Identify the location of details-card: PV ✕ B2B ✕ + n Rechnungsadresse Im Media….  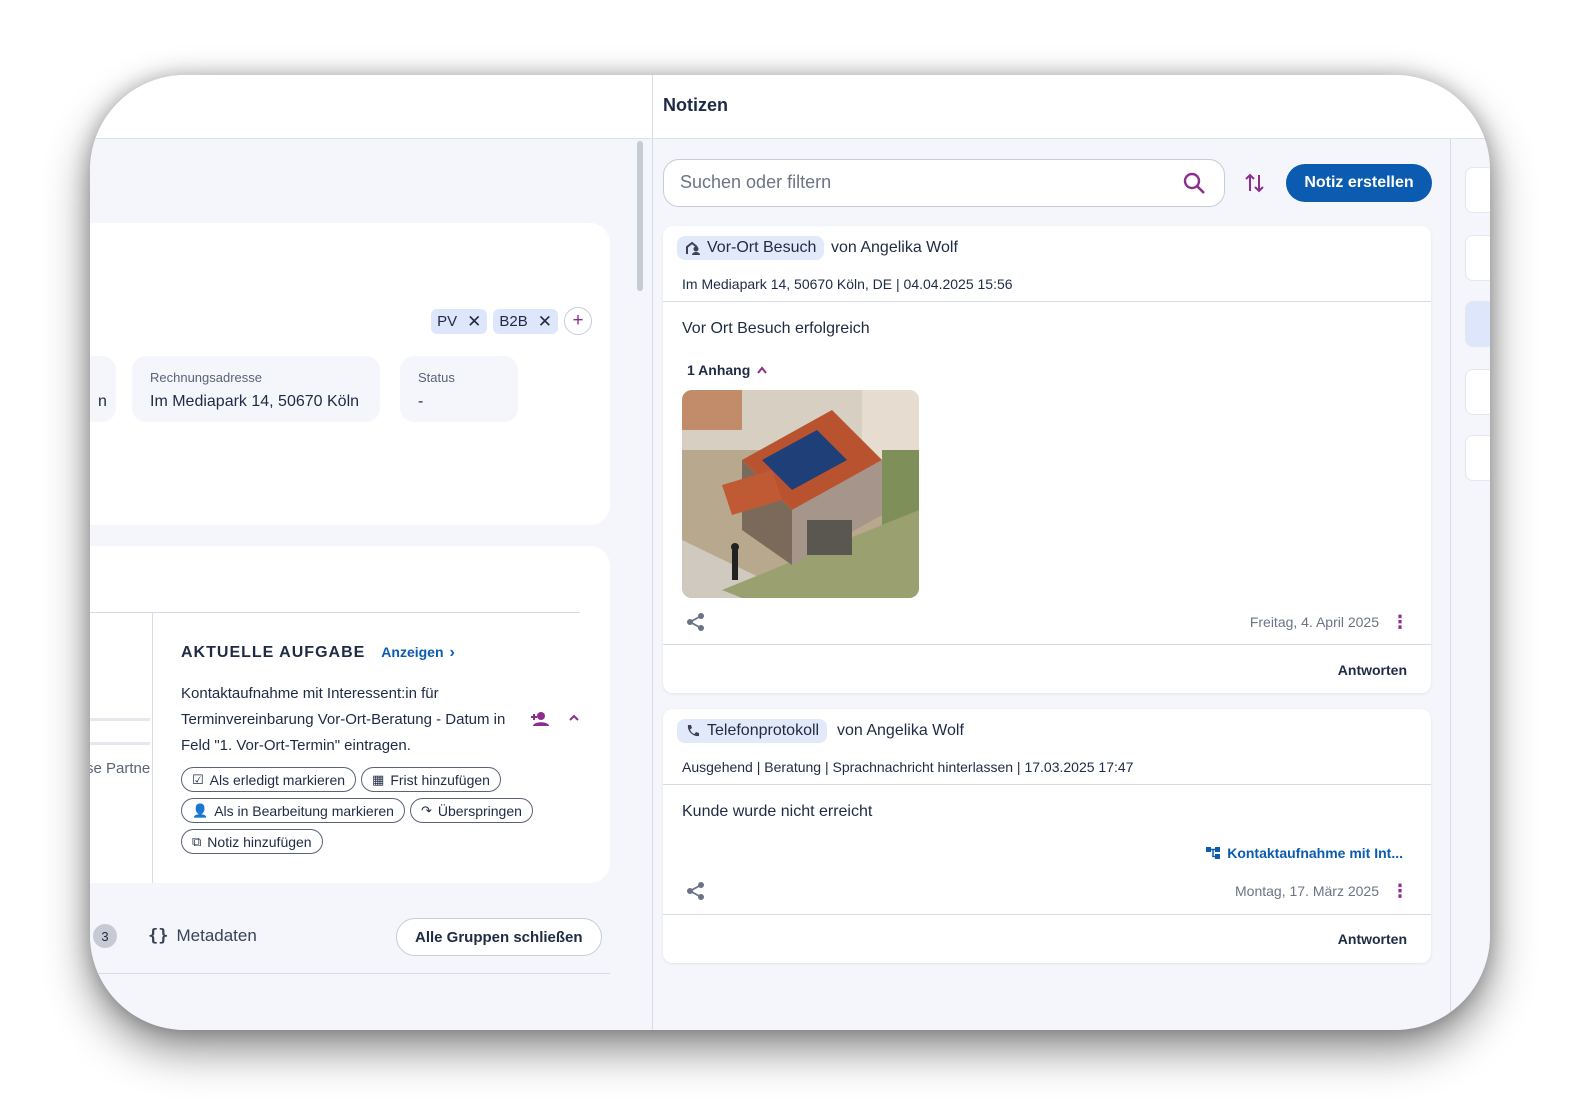
(350, 374).